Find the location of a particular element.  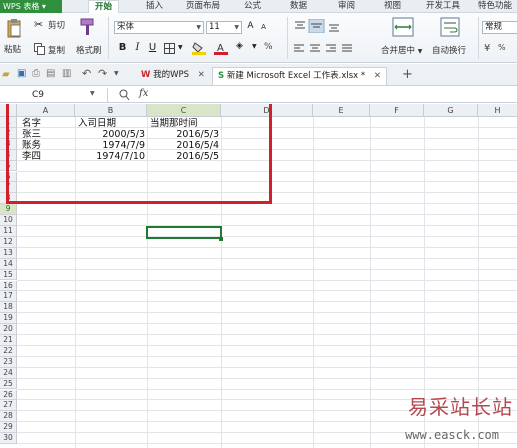

copy-icon is located at coordinates (40, 49).